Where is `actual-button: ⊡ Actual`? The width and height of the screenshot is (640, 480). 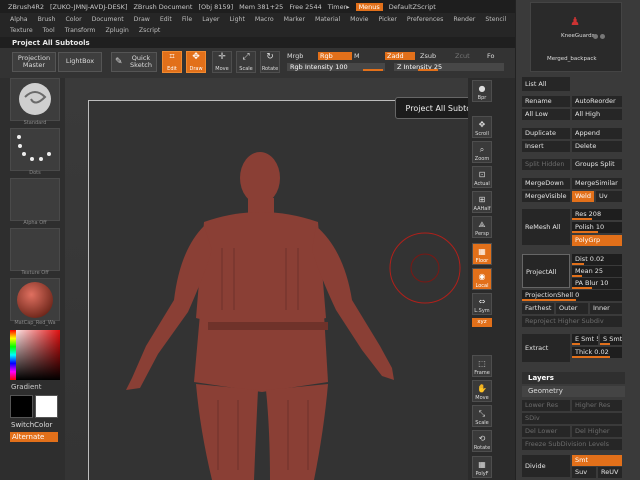 actual-button: ⊡ Actual is located at coordinates (482, 177).